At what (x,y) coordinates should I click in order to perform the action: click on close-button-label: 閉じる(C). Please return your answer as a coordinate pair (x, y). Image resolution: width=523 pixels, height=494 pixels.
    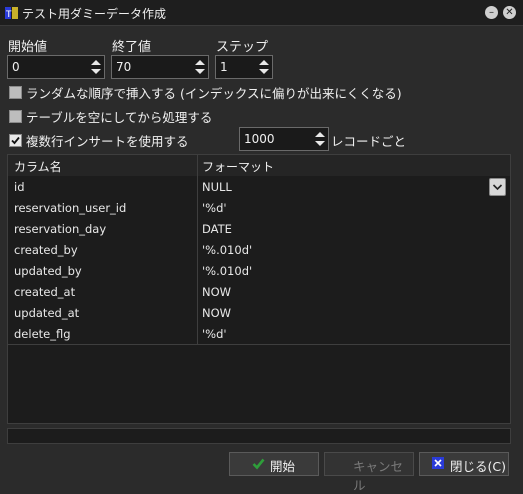
    Looking at the image, I should click on (478, 466).